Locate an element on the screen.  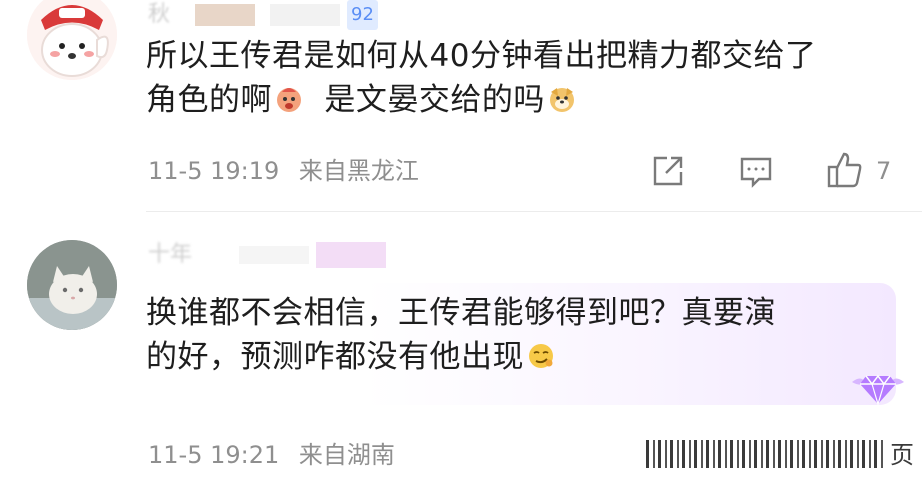
trailing-text: 页 is located at coordinates (902, 455).